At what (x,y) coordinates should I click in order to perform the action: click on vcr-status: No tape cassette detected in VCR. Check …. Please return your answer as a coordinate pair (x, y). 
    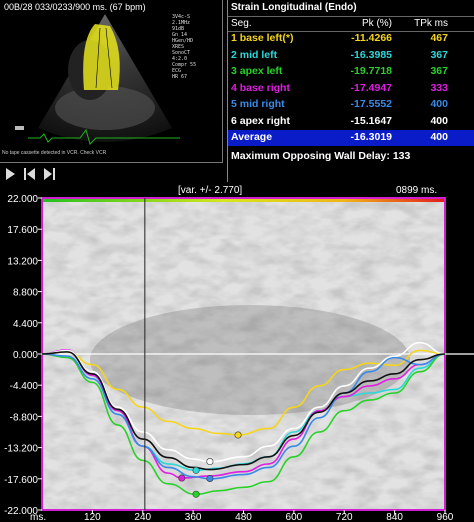
    Looking at the image, I should click on (54, 153).